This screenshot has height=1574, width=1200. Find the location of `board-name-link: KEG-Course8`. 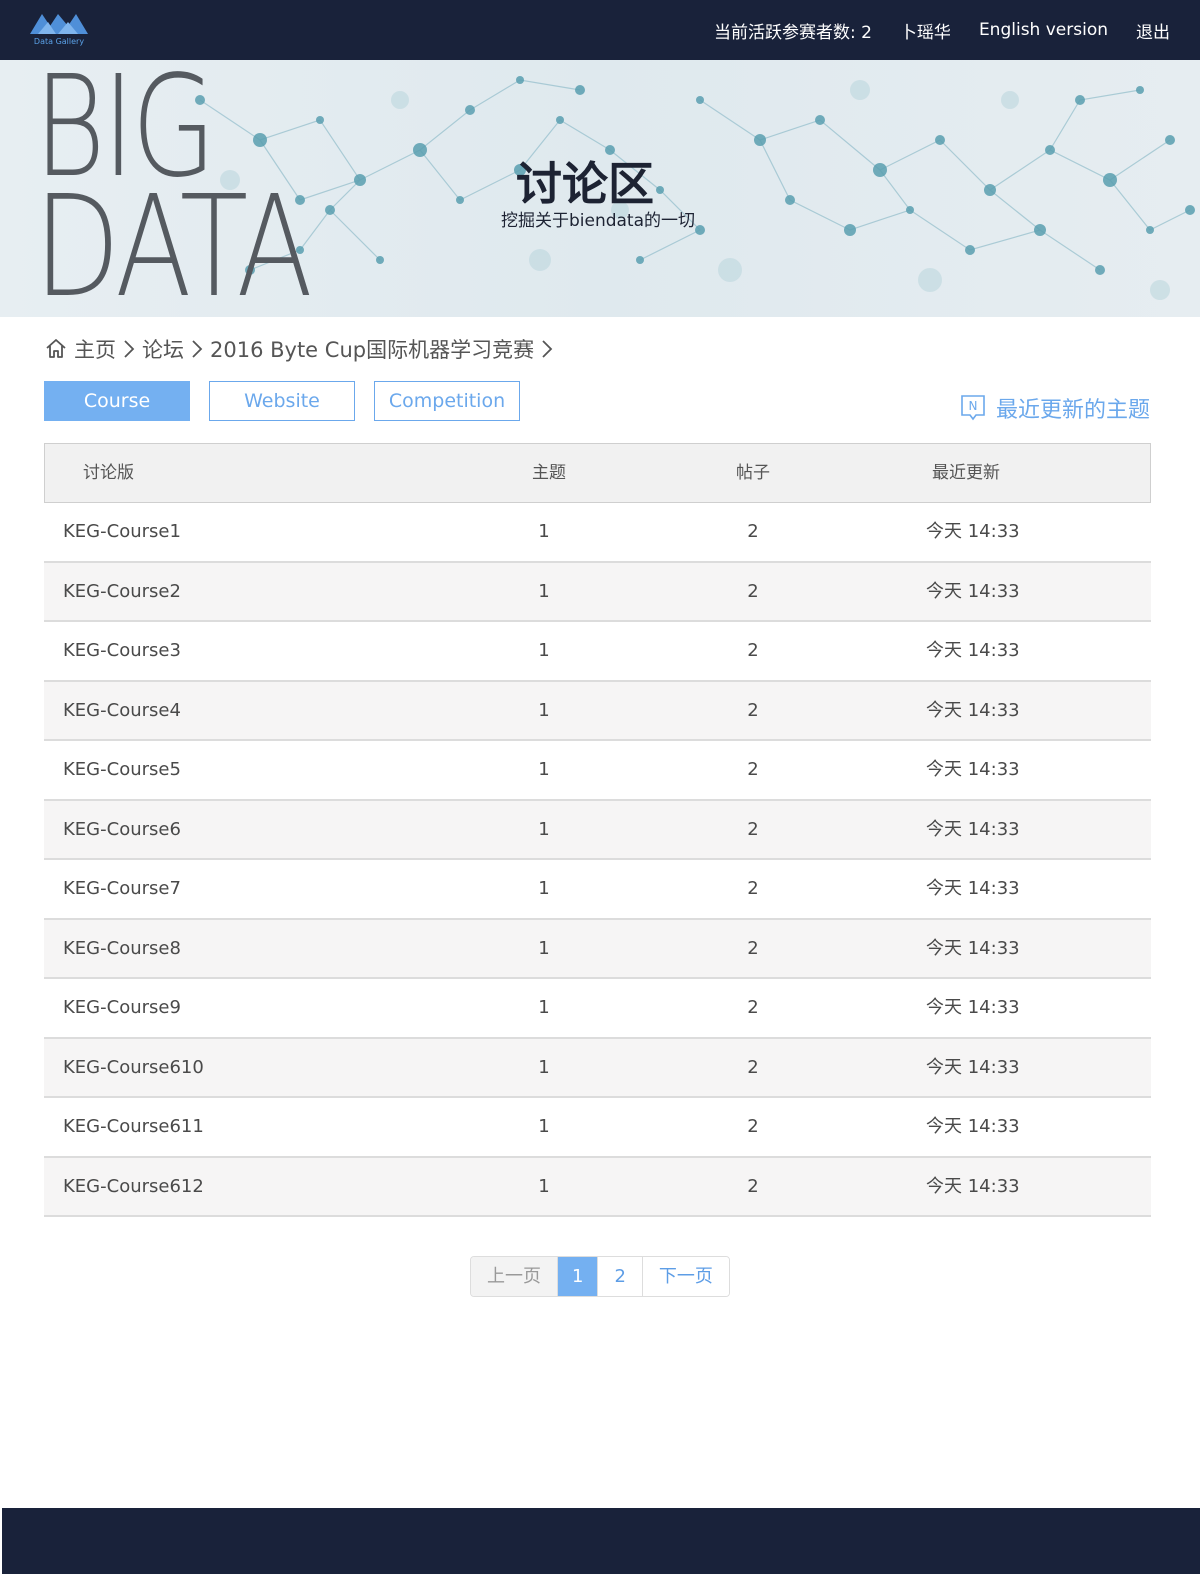

board-name-link: KEG-Course8 is located at coordinates (122, 949).